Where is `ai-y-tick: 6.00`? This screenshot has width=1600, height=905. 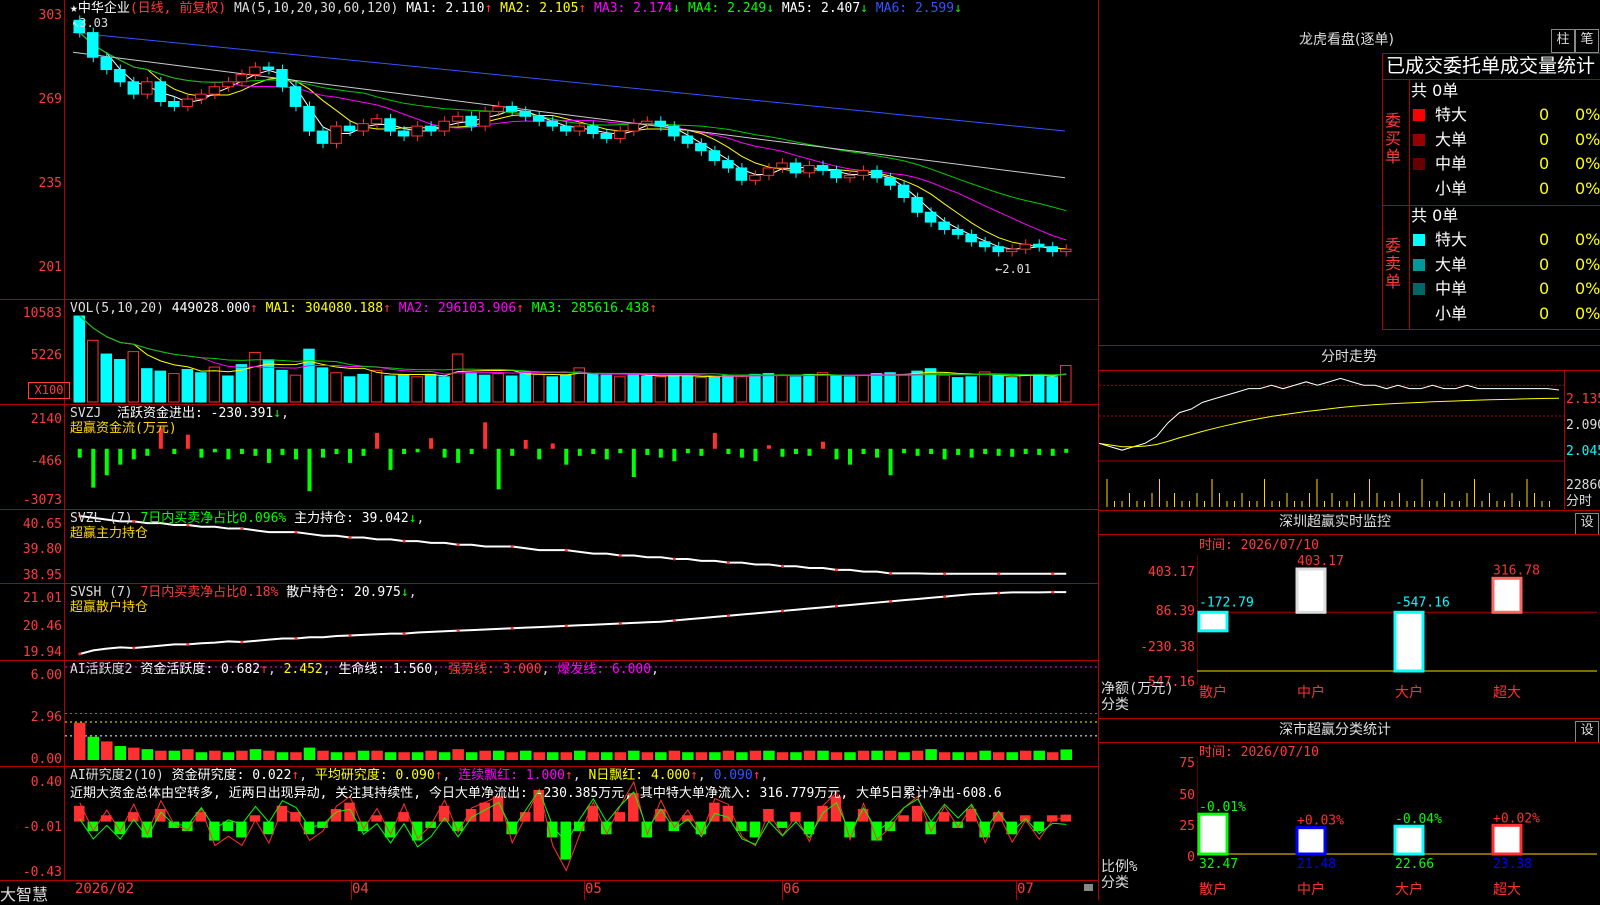
ai-y-tick: 6.00 is located at coordinates (46, 675).